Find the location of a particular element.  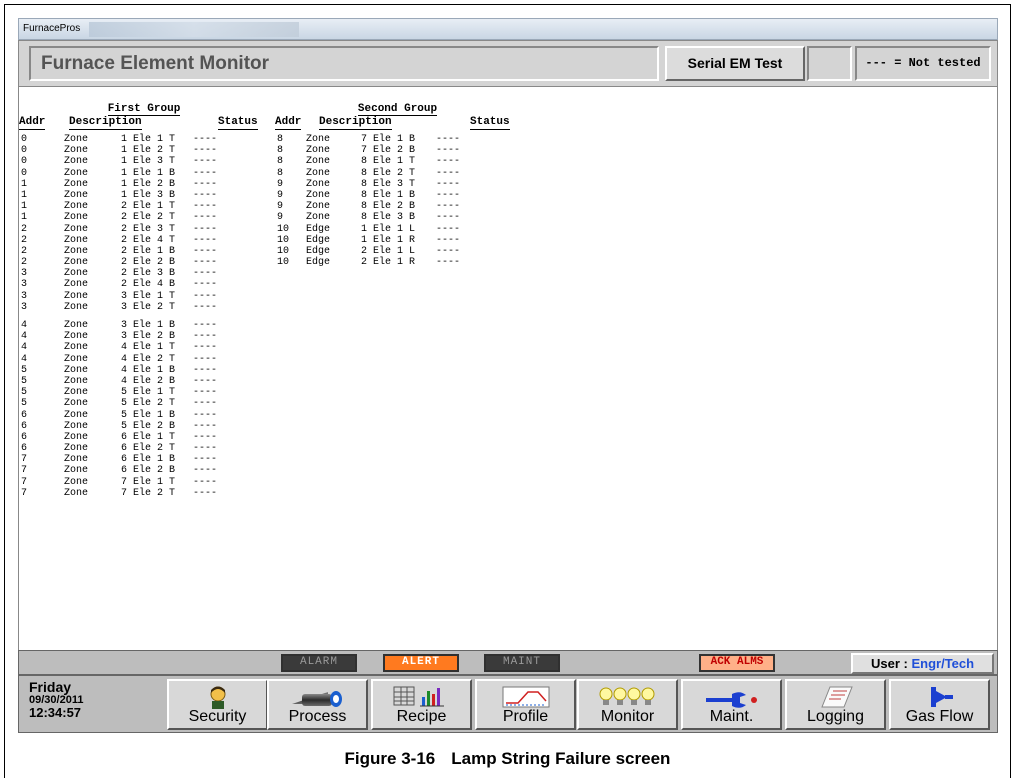

screen-title: Furnace Element Monitor is located at coordinates (344, 63).